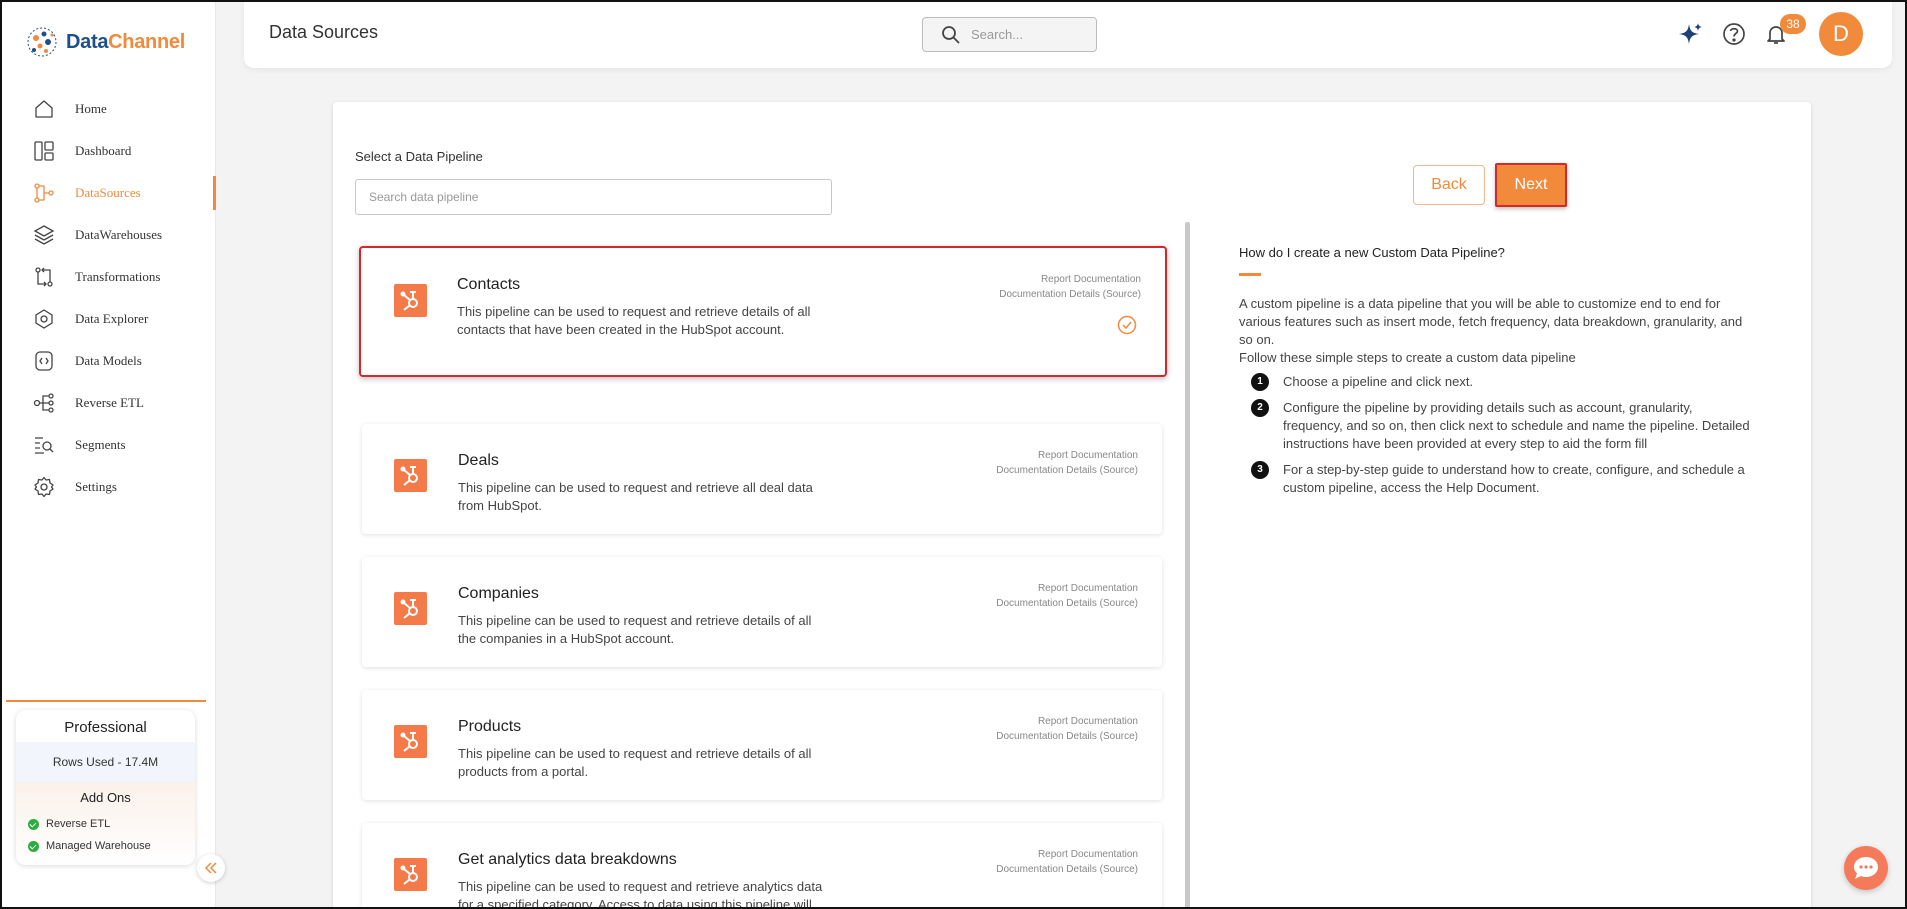 The height and width of the screenshot is (909, 1907). I want to click on logo: DataChannel, so click(104, 42).